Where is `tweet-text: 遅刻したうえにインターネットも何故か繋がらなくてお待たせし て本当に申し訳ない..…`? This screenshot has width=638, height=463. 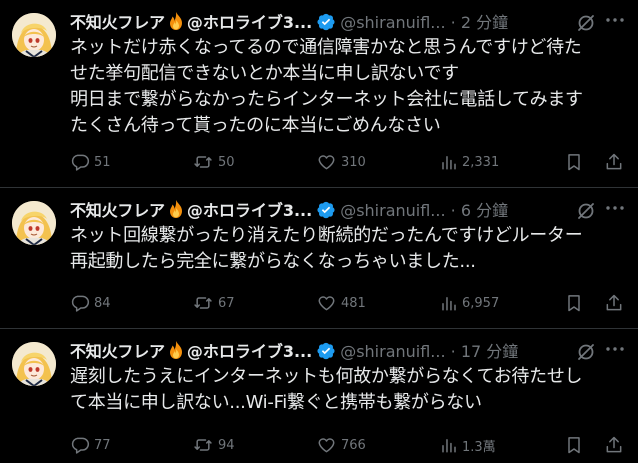
tweet-text: 遅刻したうえにインターネットも何故か繋がらなくてお待たせし て本当に申し訳ない..… is located at coordinates (351, 390).